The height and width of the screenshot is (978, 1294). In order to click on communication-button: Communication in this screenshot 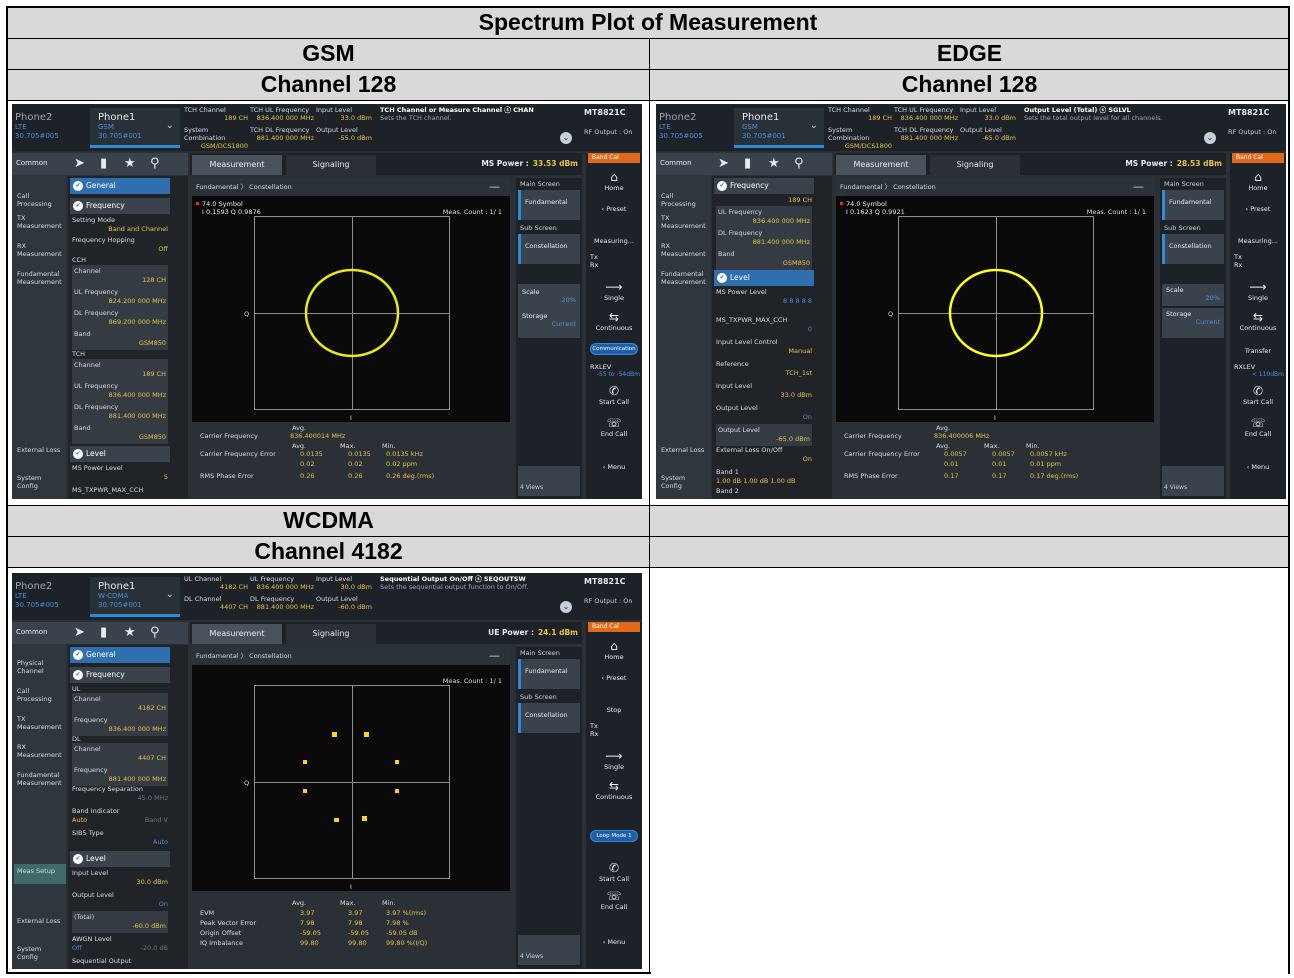, I will do `click(614, 349)`.